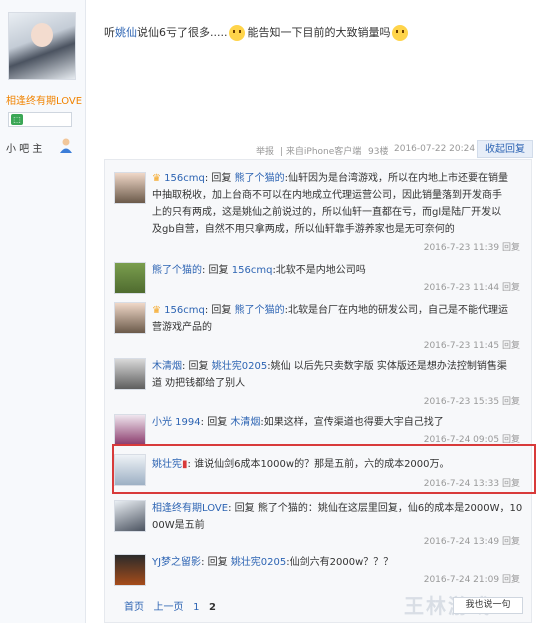 This screenshot has height=623, width=540. I want to click on comment-time-text: 2016-7-24 13:33, so click(461, 484).